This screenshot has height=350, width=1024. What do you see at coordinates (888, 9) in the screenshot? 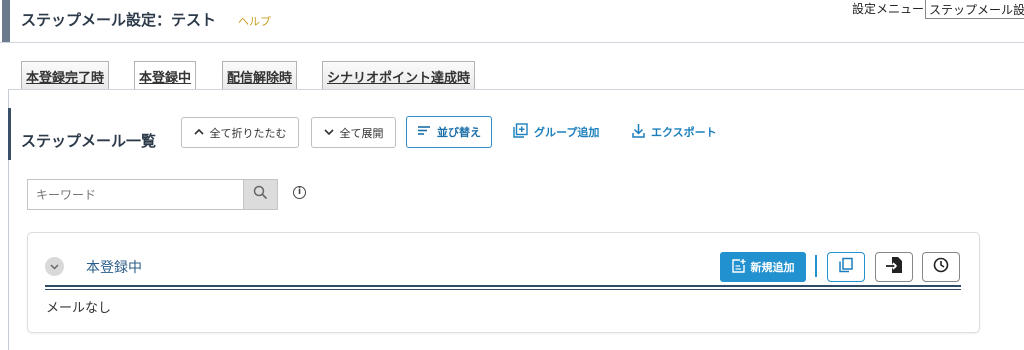
I see `settings-menu-label: 設定メニュー` at bounding box center [888, 9].